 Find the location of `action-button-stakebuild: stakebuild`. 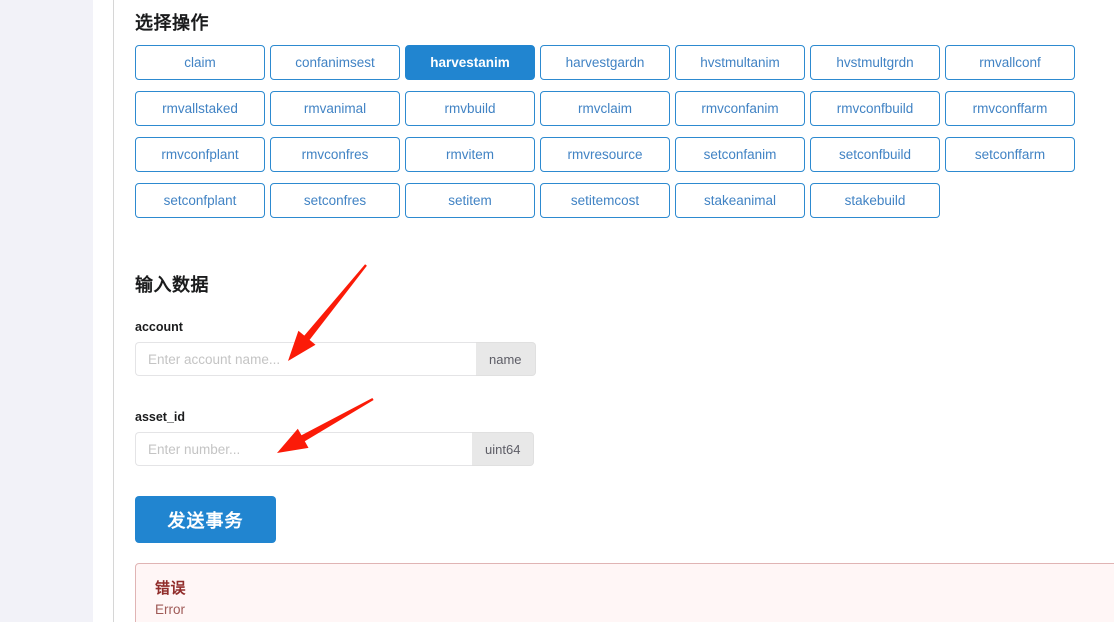

action-button-stakebuild: stakebuild is located at coordinates (875, 200).